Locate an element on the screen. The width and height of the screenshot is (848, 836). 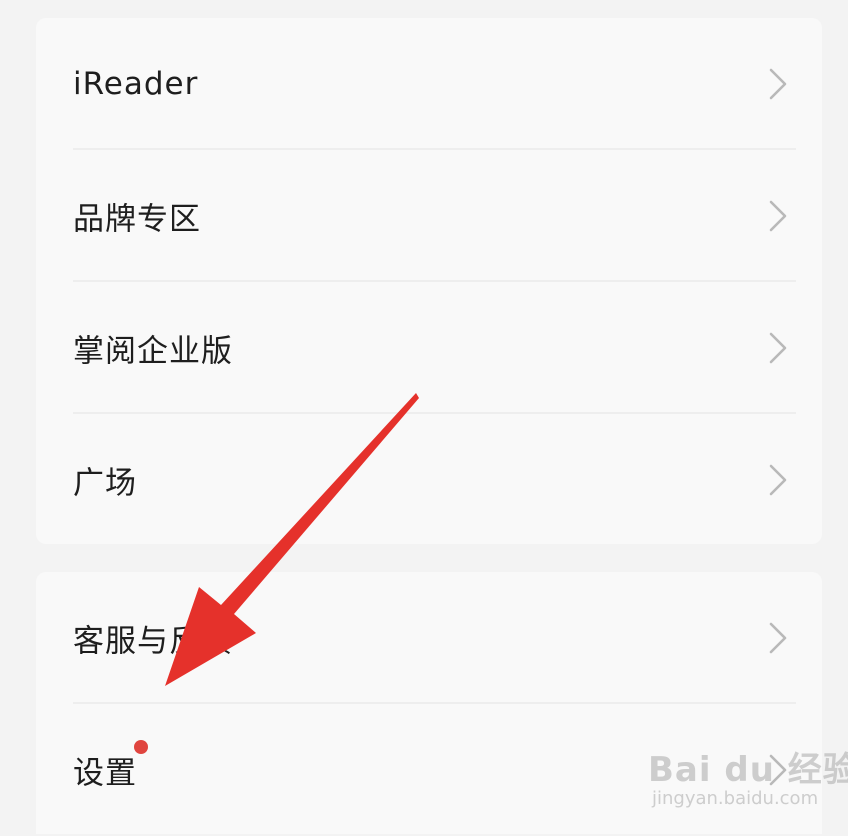
menu-item-label: iReader is located at coordinates (136, 84).